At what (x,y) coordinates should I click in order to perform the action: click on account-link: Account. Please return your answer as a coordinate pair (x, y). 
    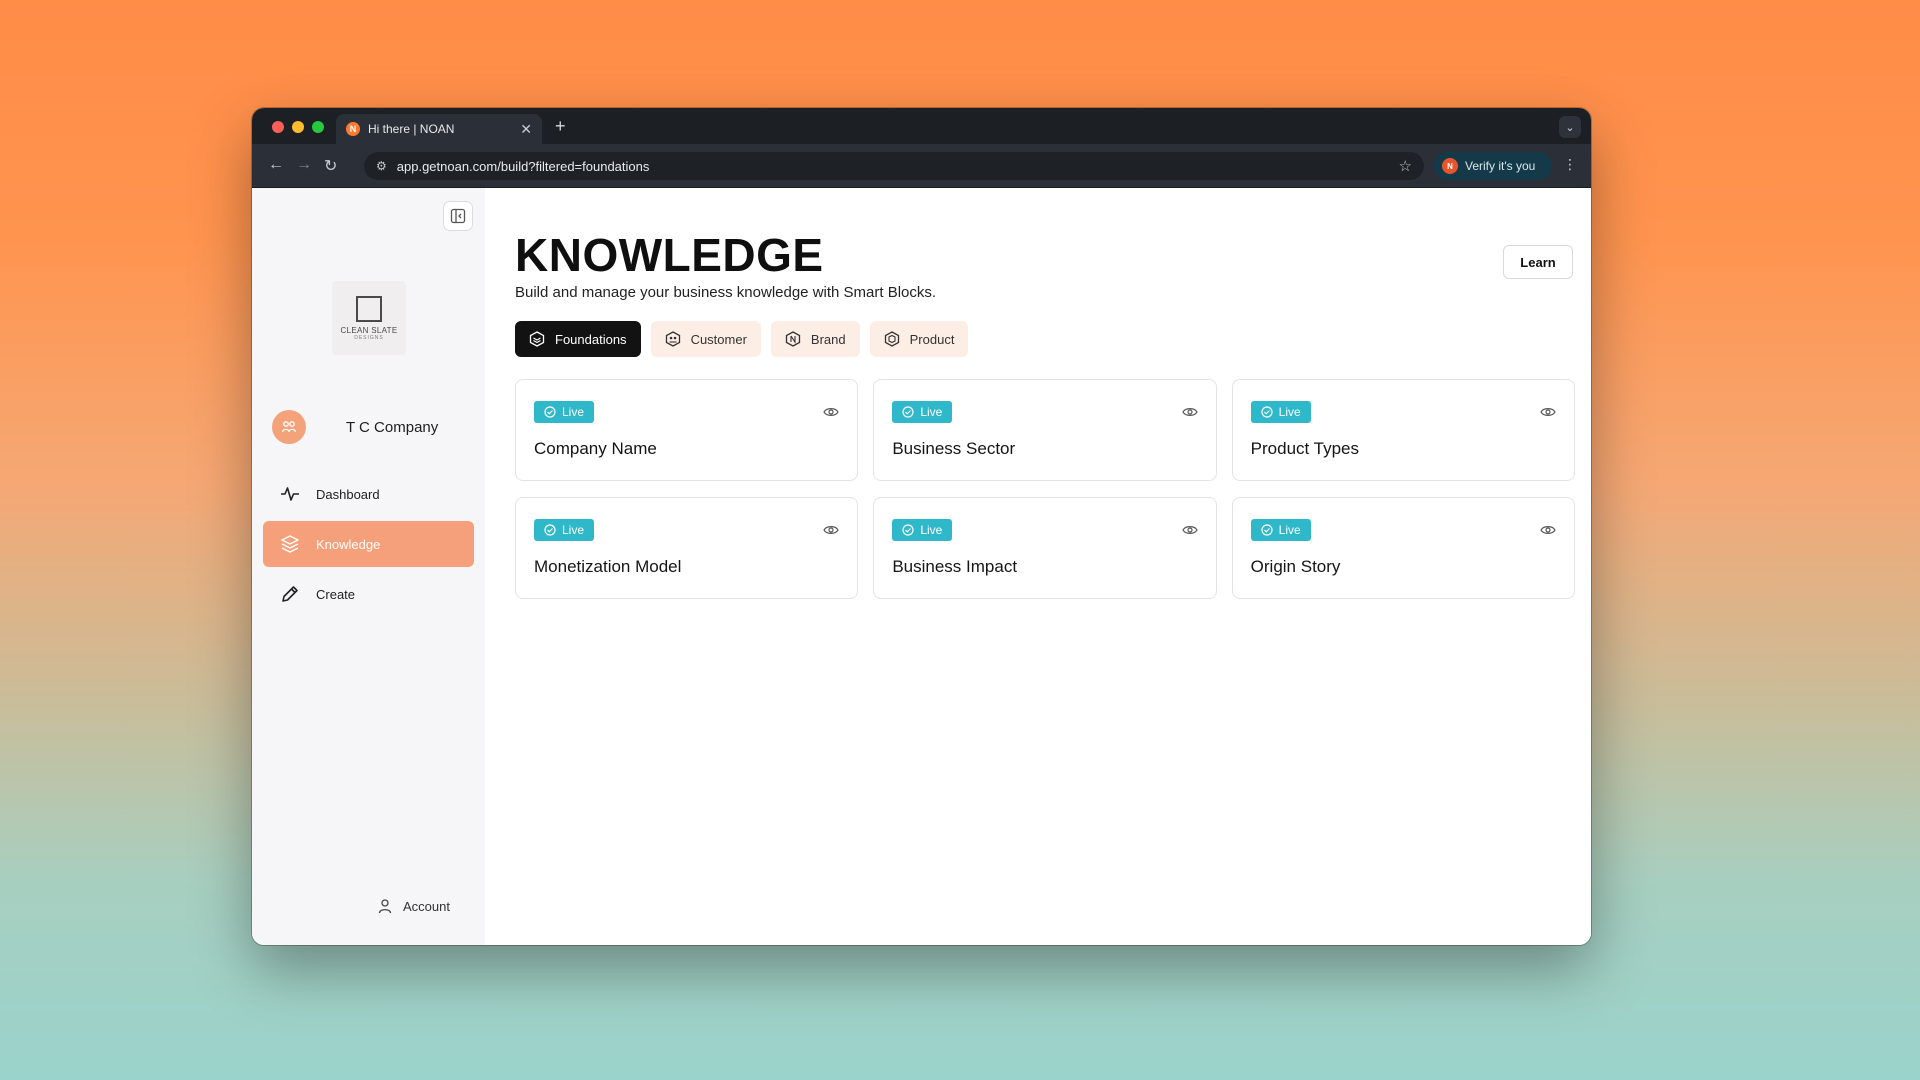
    Looking at the image, I should click on (413, 906).